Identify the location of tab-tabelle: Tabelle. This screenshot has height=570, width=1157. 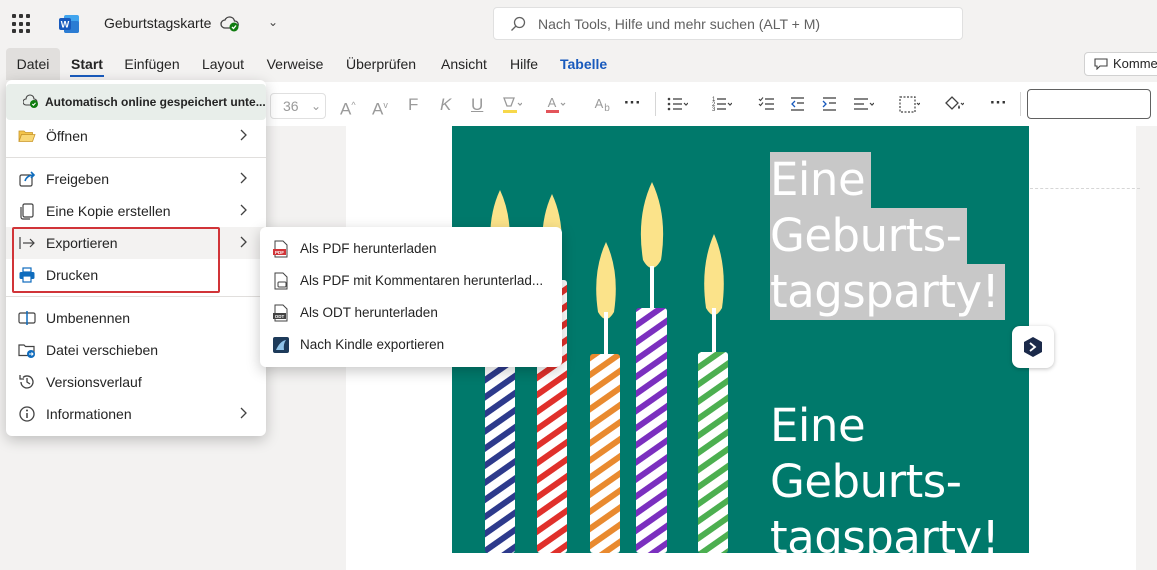
(583, 64).